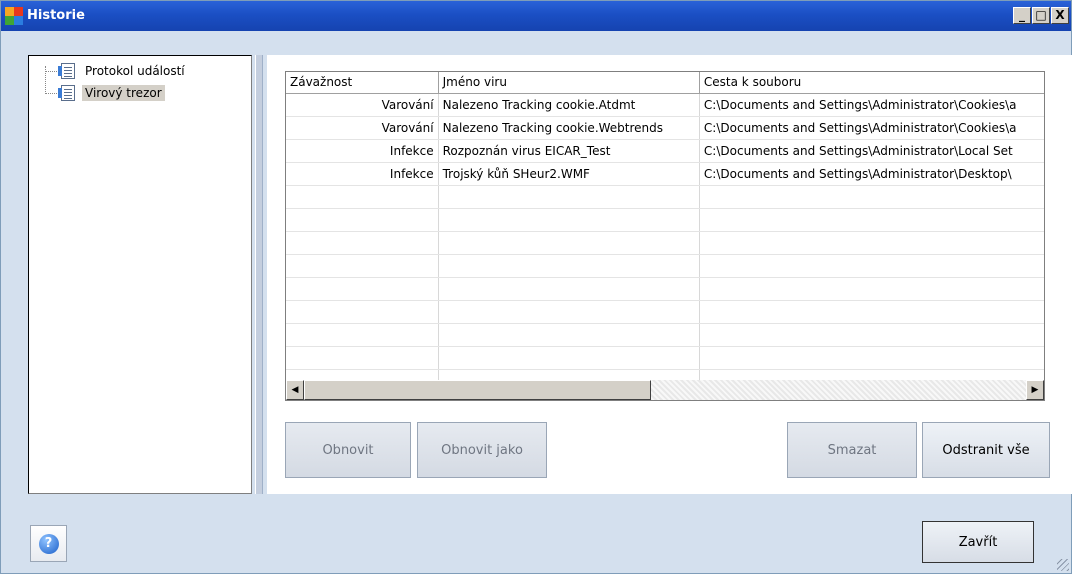  What do you see at coordinates (569, 105) in the screenshot?
I see `cell-virus-name: Nalezeno Tracking cookie.Atdmt` at bounding box center [569, 105].